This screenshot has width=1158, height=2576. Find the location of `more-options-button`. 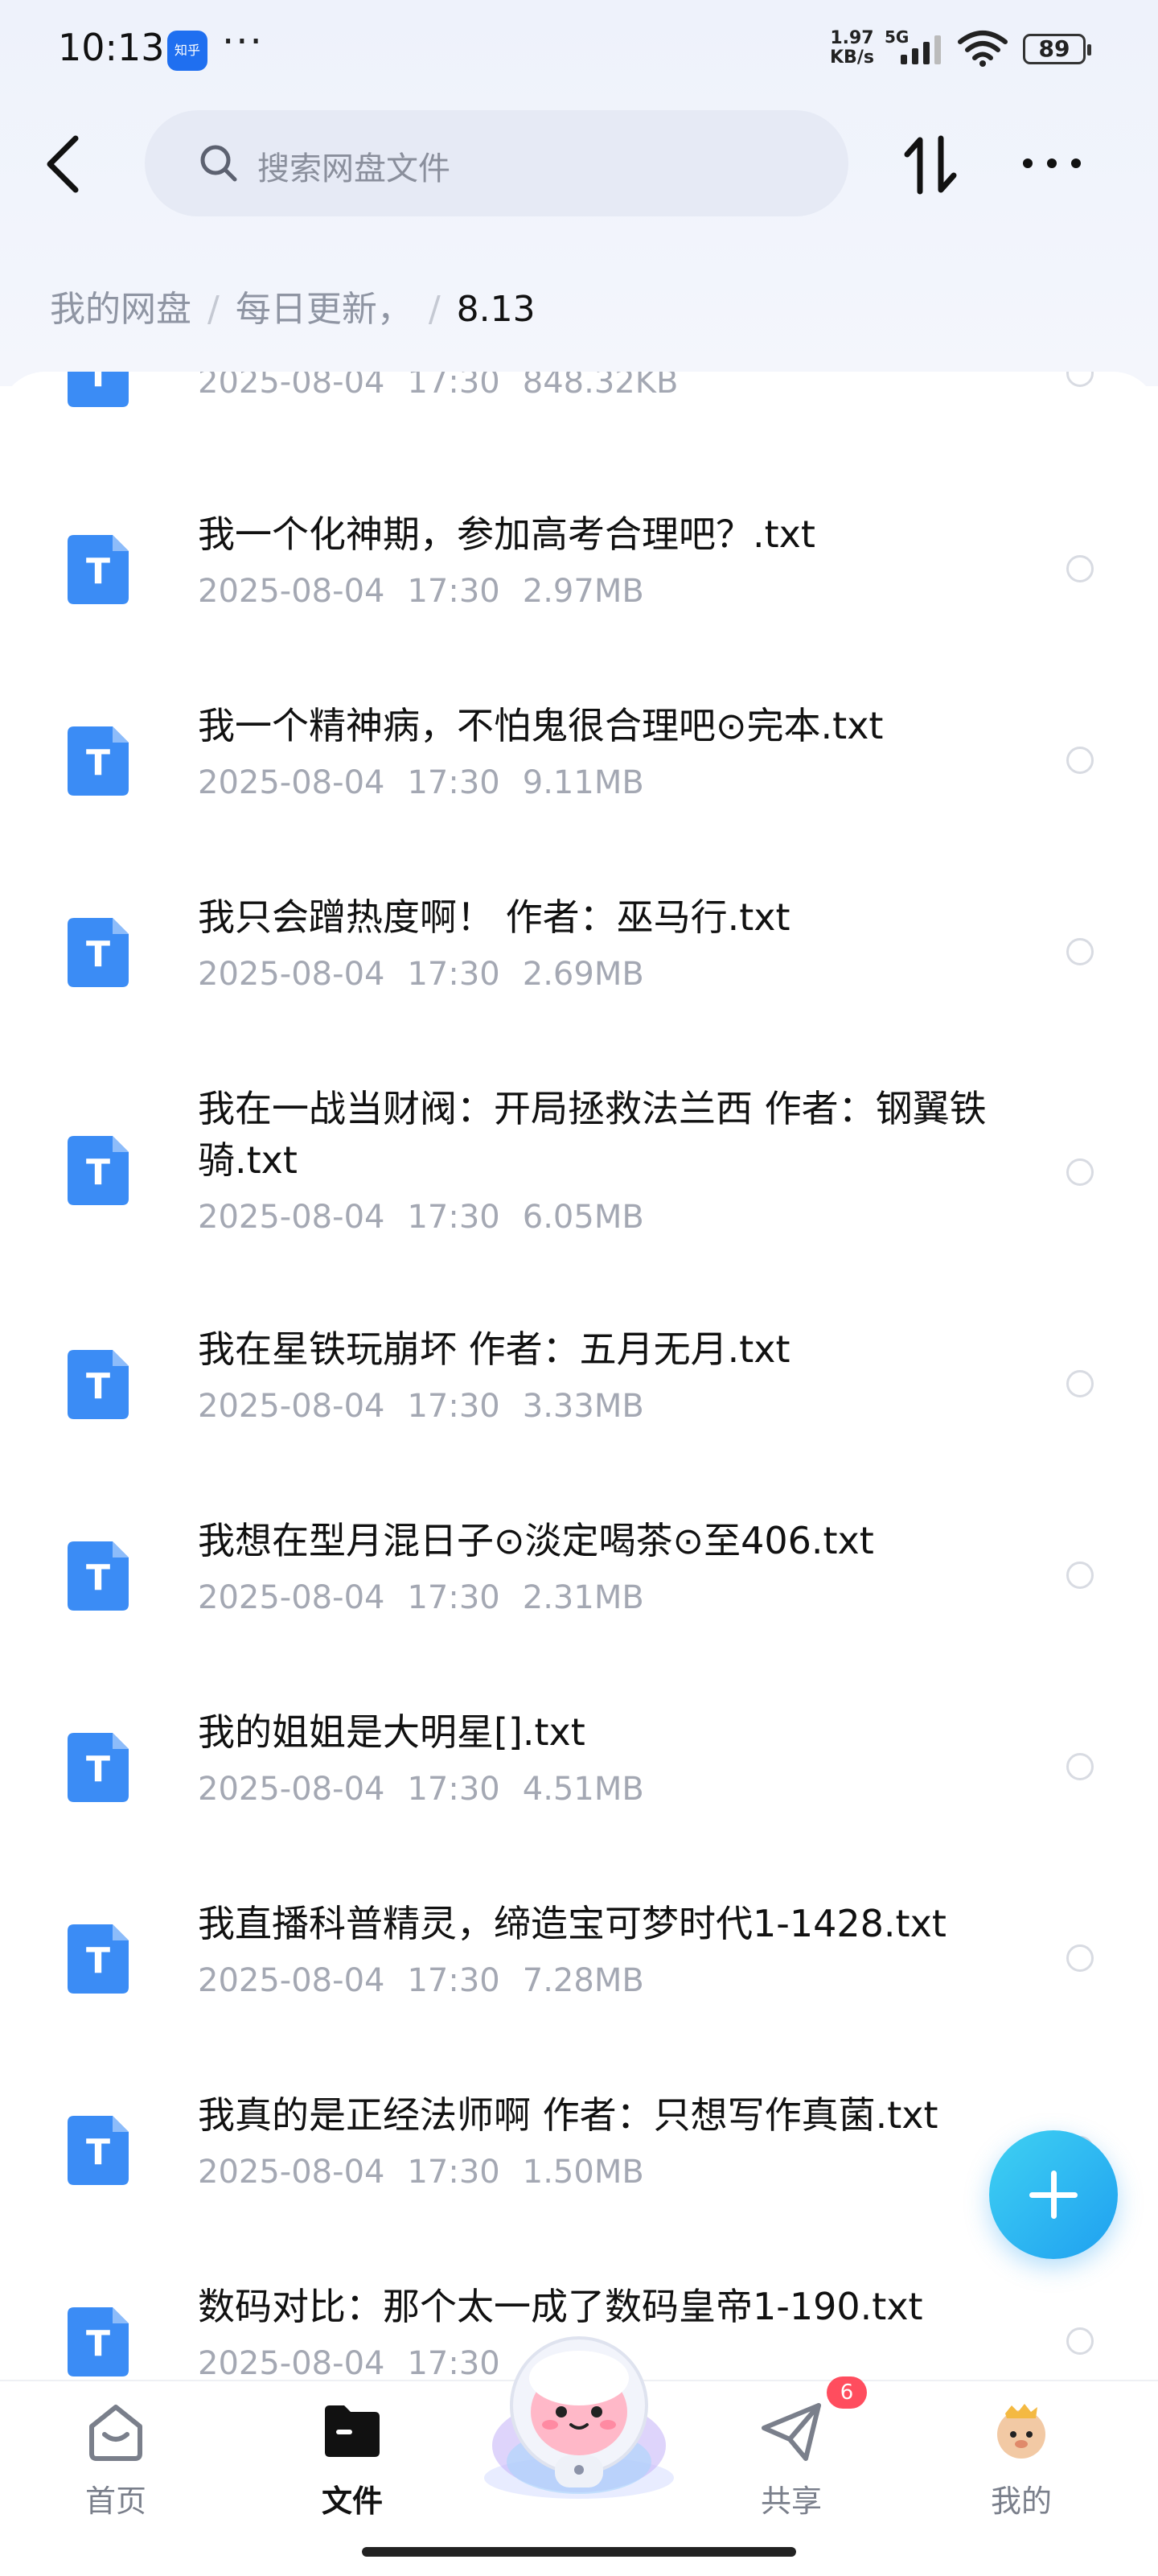

more-options-button is located at coordinates (1052, 163).